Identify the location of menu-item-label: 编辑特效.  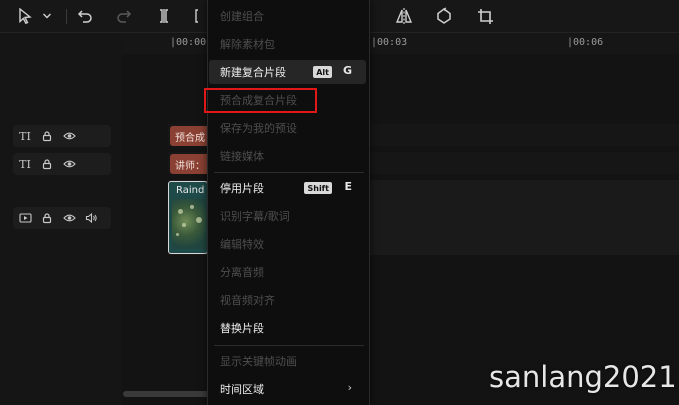
(242, 244).